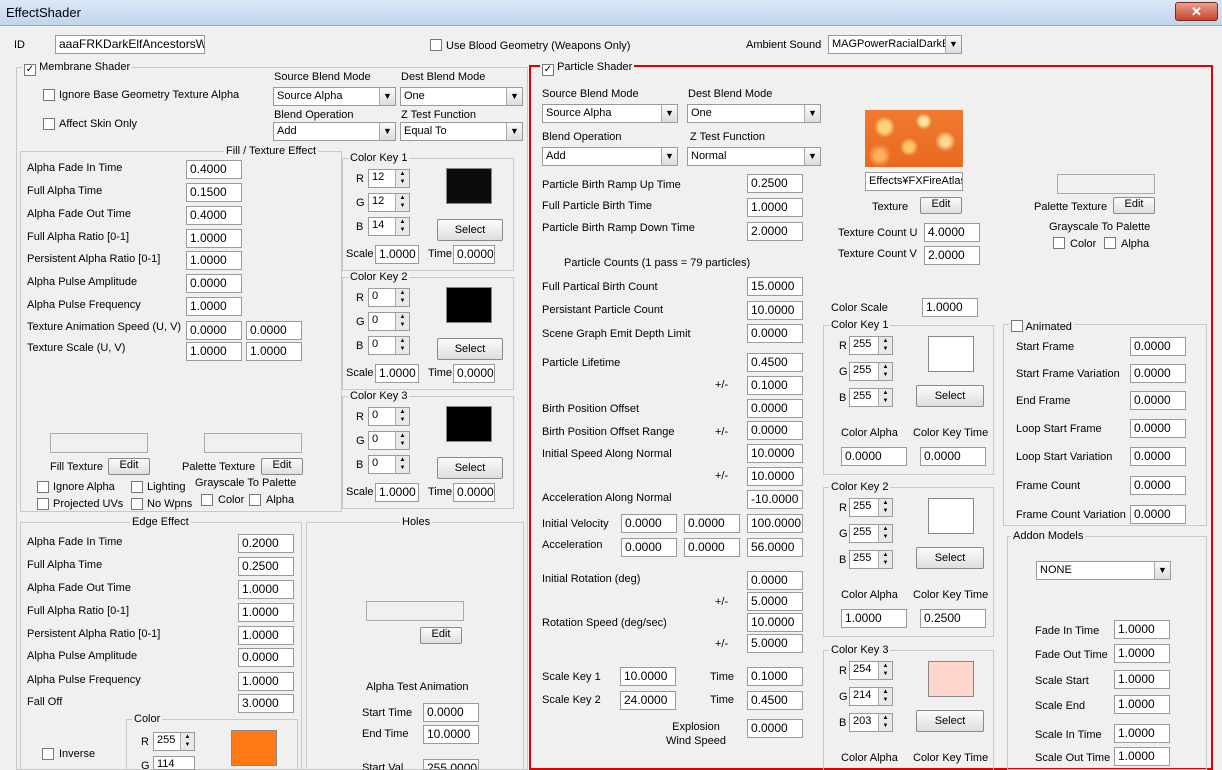 Image resolution: width=1222 pixels, height=770 pixels. What do you see at coordinates (941, 205) in the screenshot?
I see `particle-texture-edit-button: Edit` at bounding box center [941, 205].